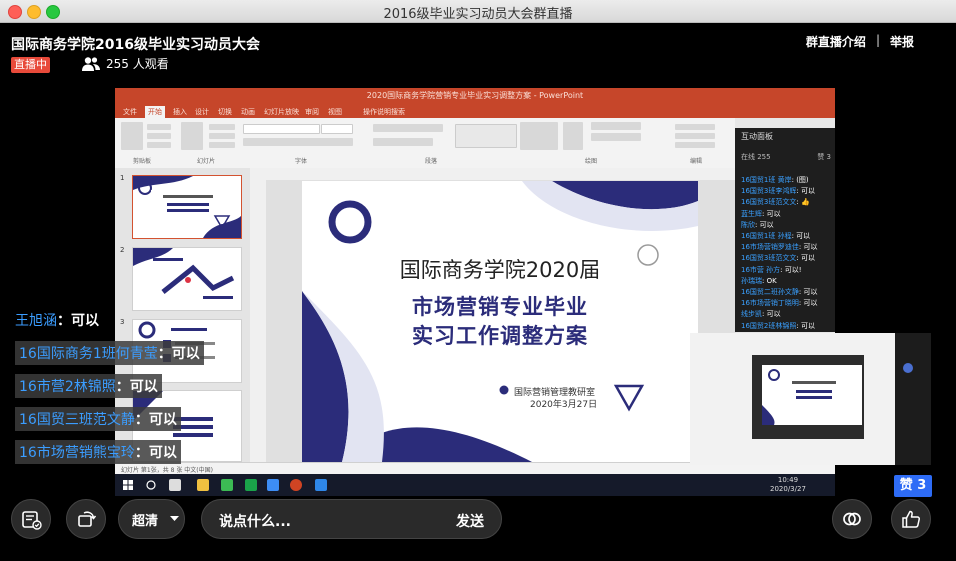  What do you see at coordinates (67, 387) in the screenshot?
I see `danmu-user: 16市营2林锦照` at bounding box center [67, 387].